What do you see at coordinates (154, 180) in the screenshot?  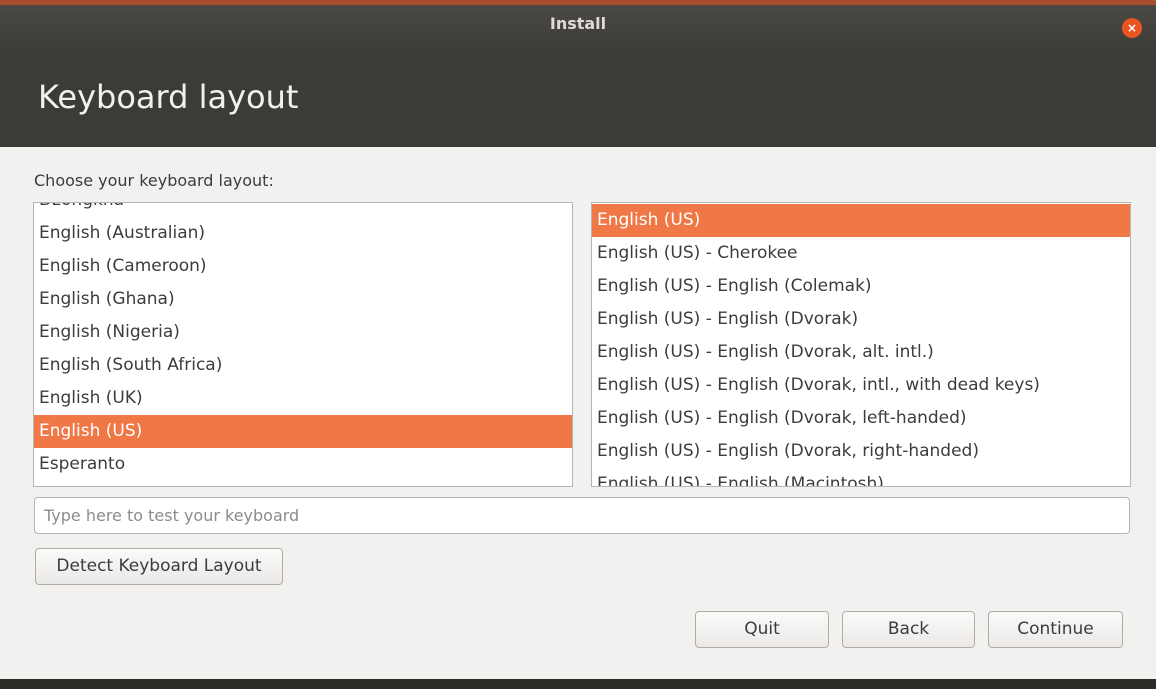 I see `layout-prompt: Choose your keyboard layout:` at bounding box center [154, 180].